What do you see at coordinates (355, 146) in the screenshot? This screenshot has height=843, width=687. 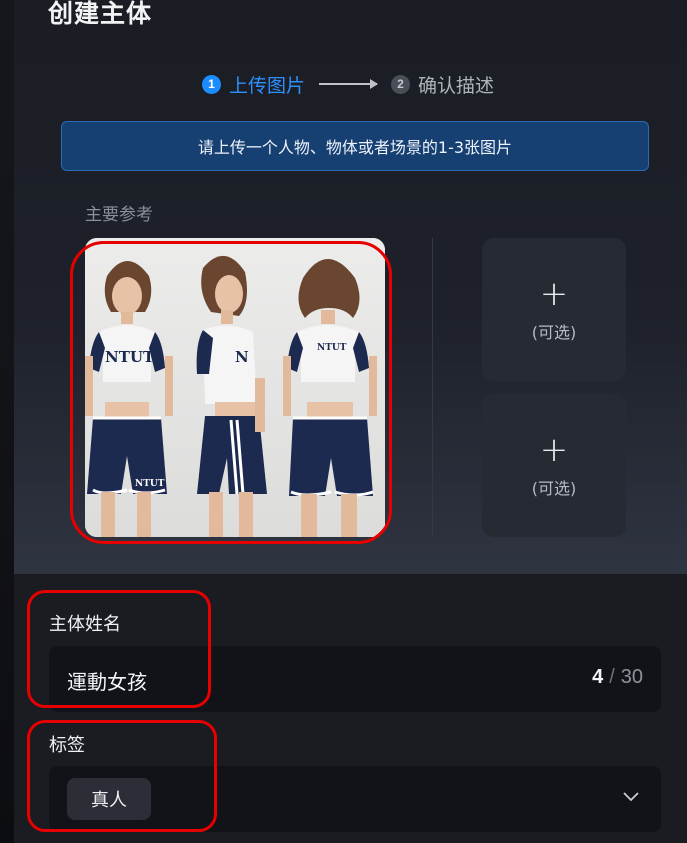 I see `upload-notice: 请上传一个人物、物体或者场景的1-3张图片` at bounding box center [355, 146].